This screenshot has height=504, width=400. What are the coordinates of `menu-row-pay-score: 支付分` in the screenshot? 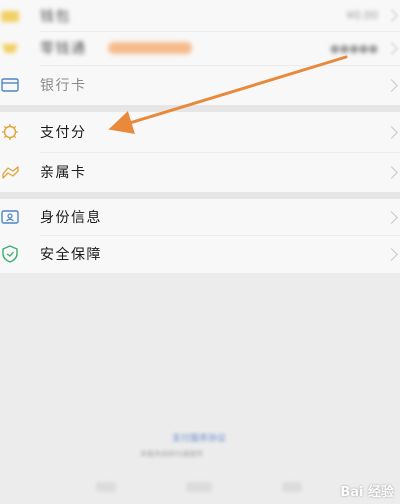 It's located at (200, 132).